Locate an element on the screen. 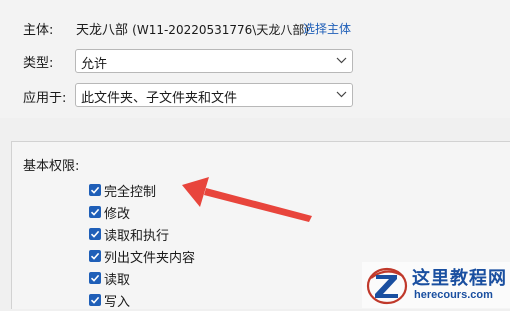  principal-name: 天龙八部 is located at coordinates (102, 30).